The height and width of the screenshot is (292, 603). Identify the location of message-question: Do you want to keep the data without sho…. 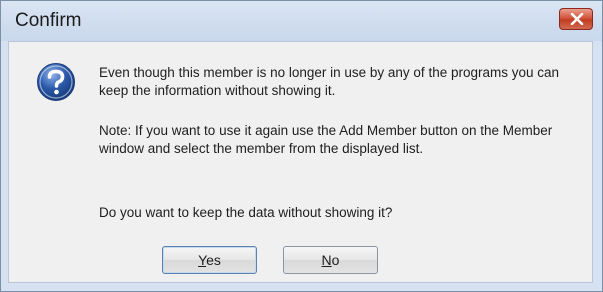
(246, 212).